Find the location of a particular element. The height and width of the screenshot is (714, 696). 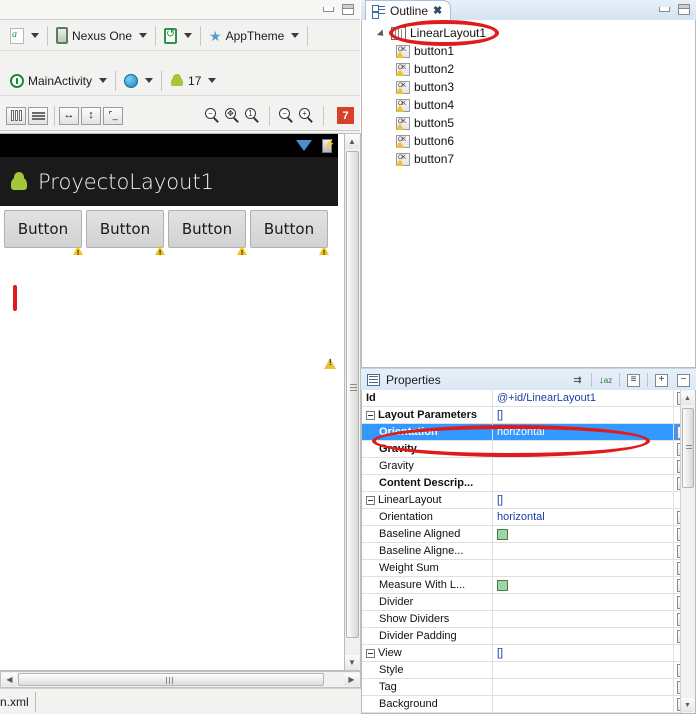

device-dropdown: Nexus One is located at coordinates (101, 36).